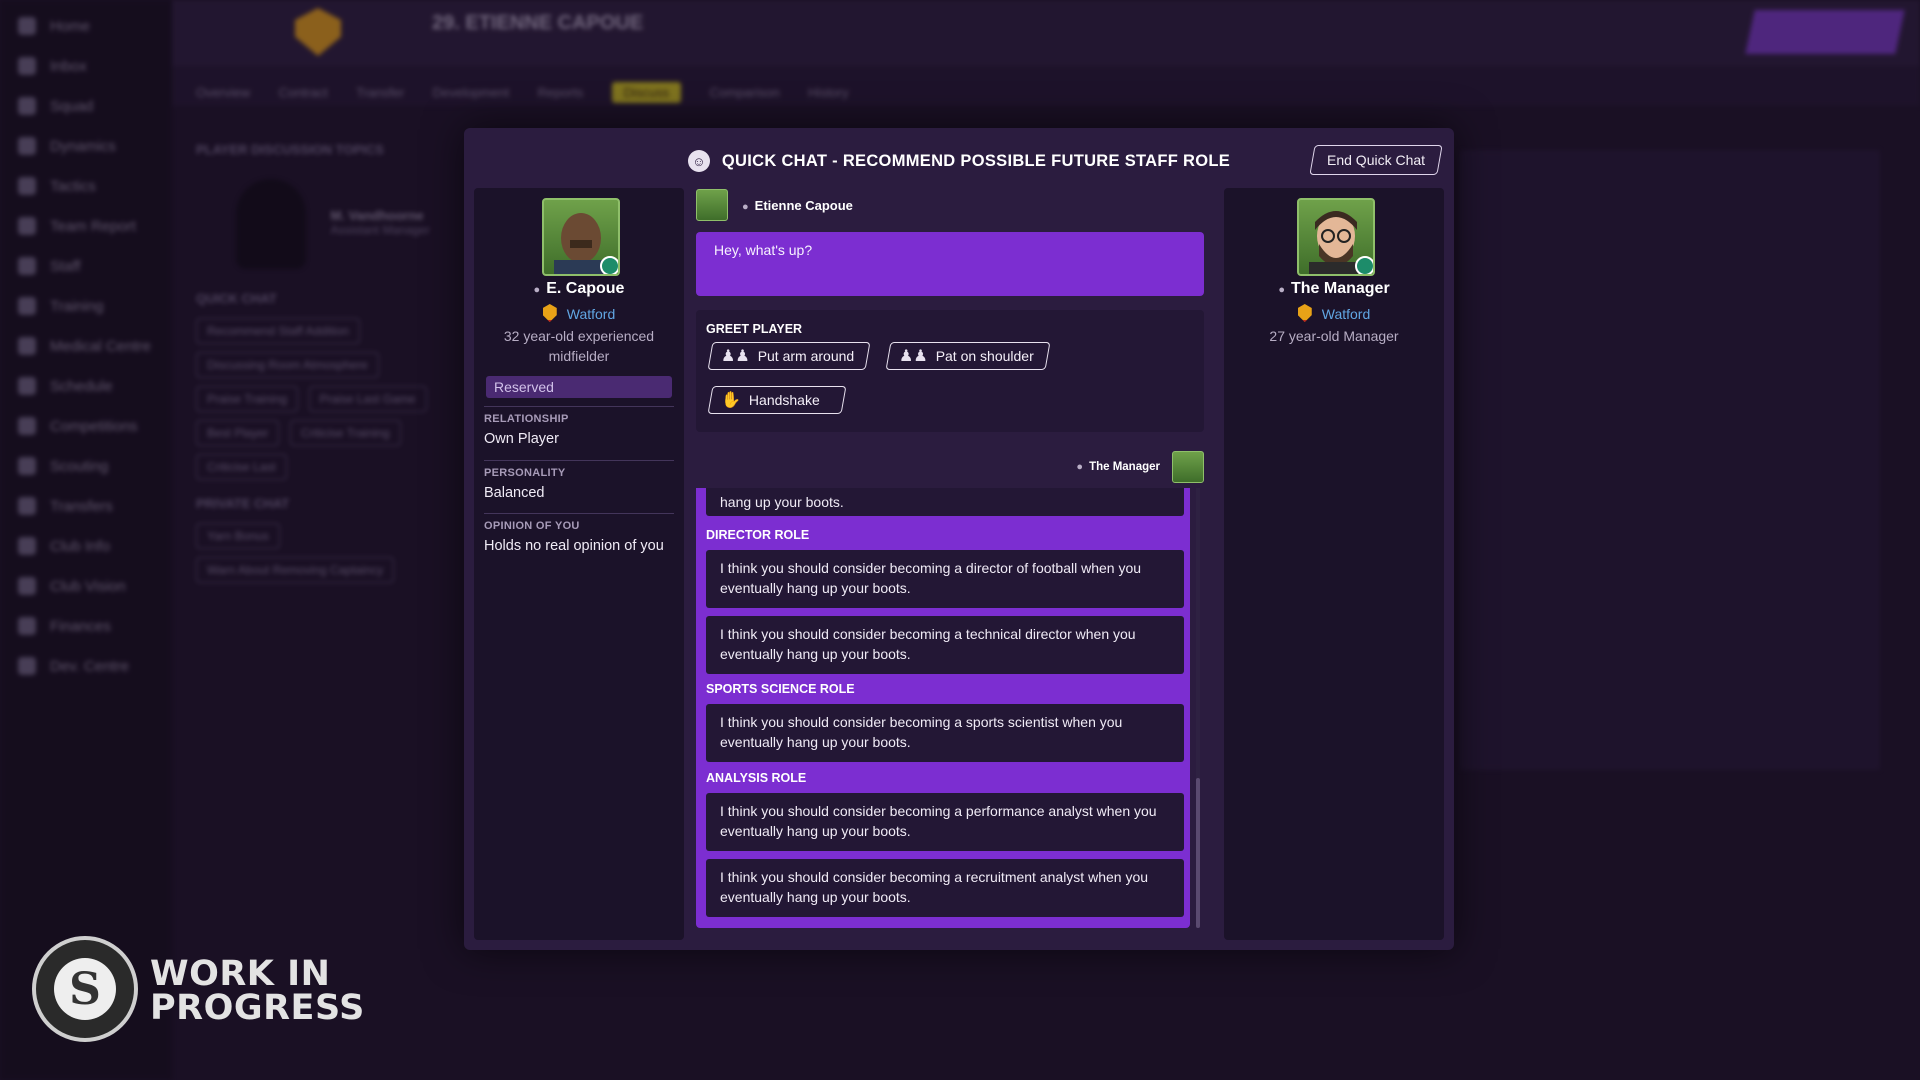 The height and width of the screenshot is (1080, 1920). I want to click on player-description: 32 year-old experienced midfielder, so click(579, 346).